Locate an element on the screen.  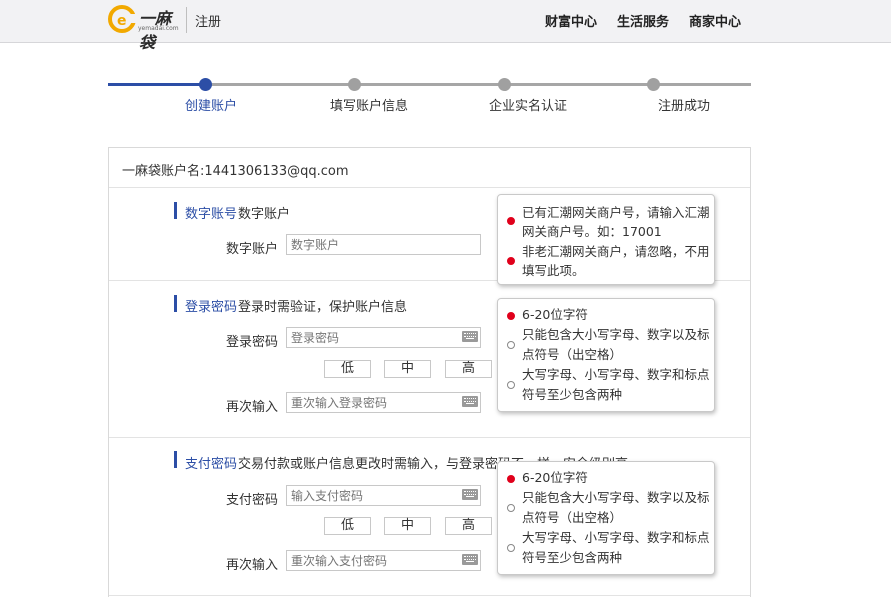
nav-merchant-center: 商家中心 is located at coordinates (715, 20).